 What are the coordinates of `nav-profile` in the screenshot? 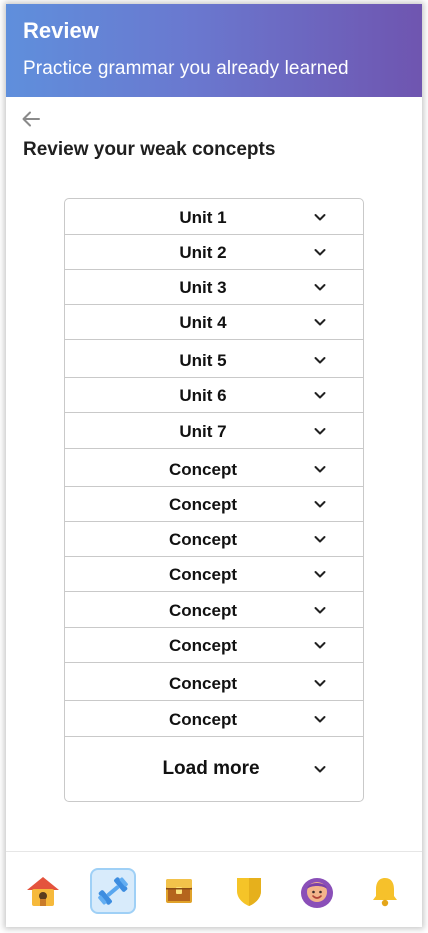 It's located at (317, 891).